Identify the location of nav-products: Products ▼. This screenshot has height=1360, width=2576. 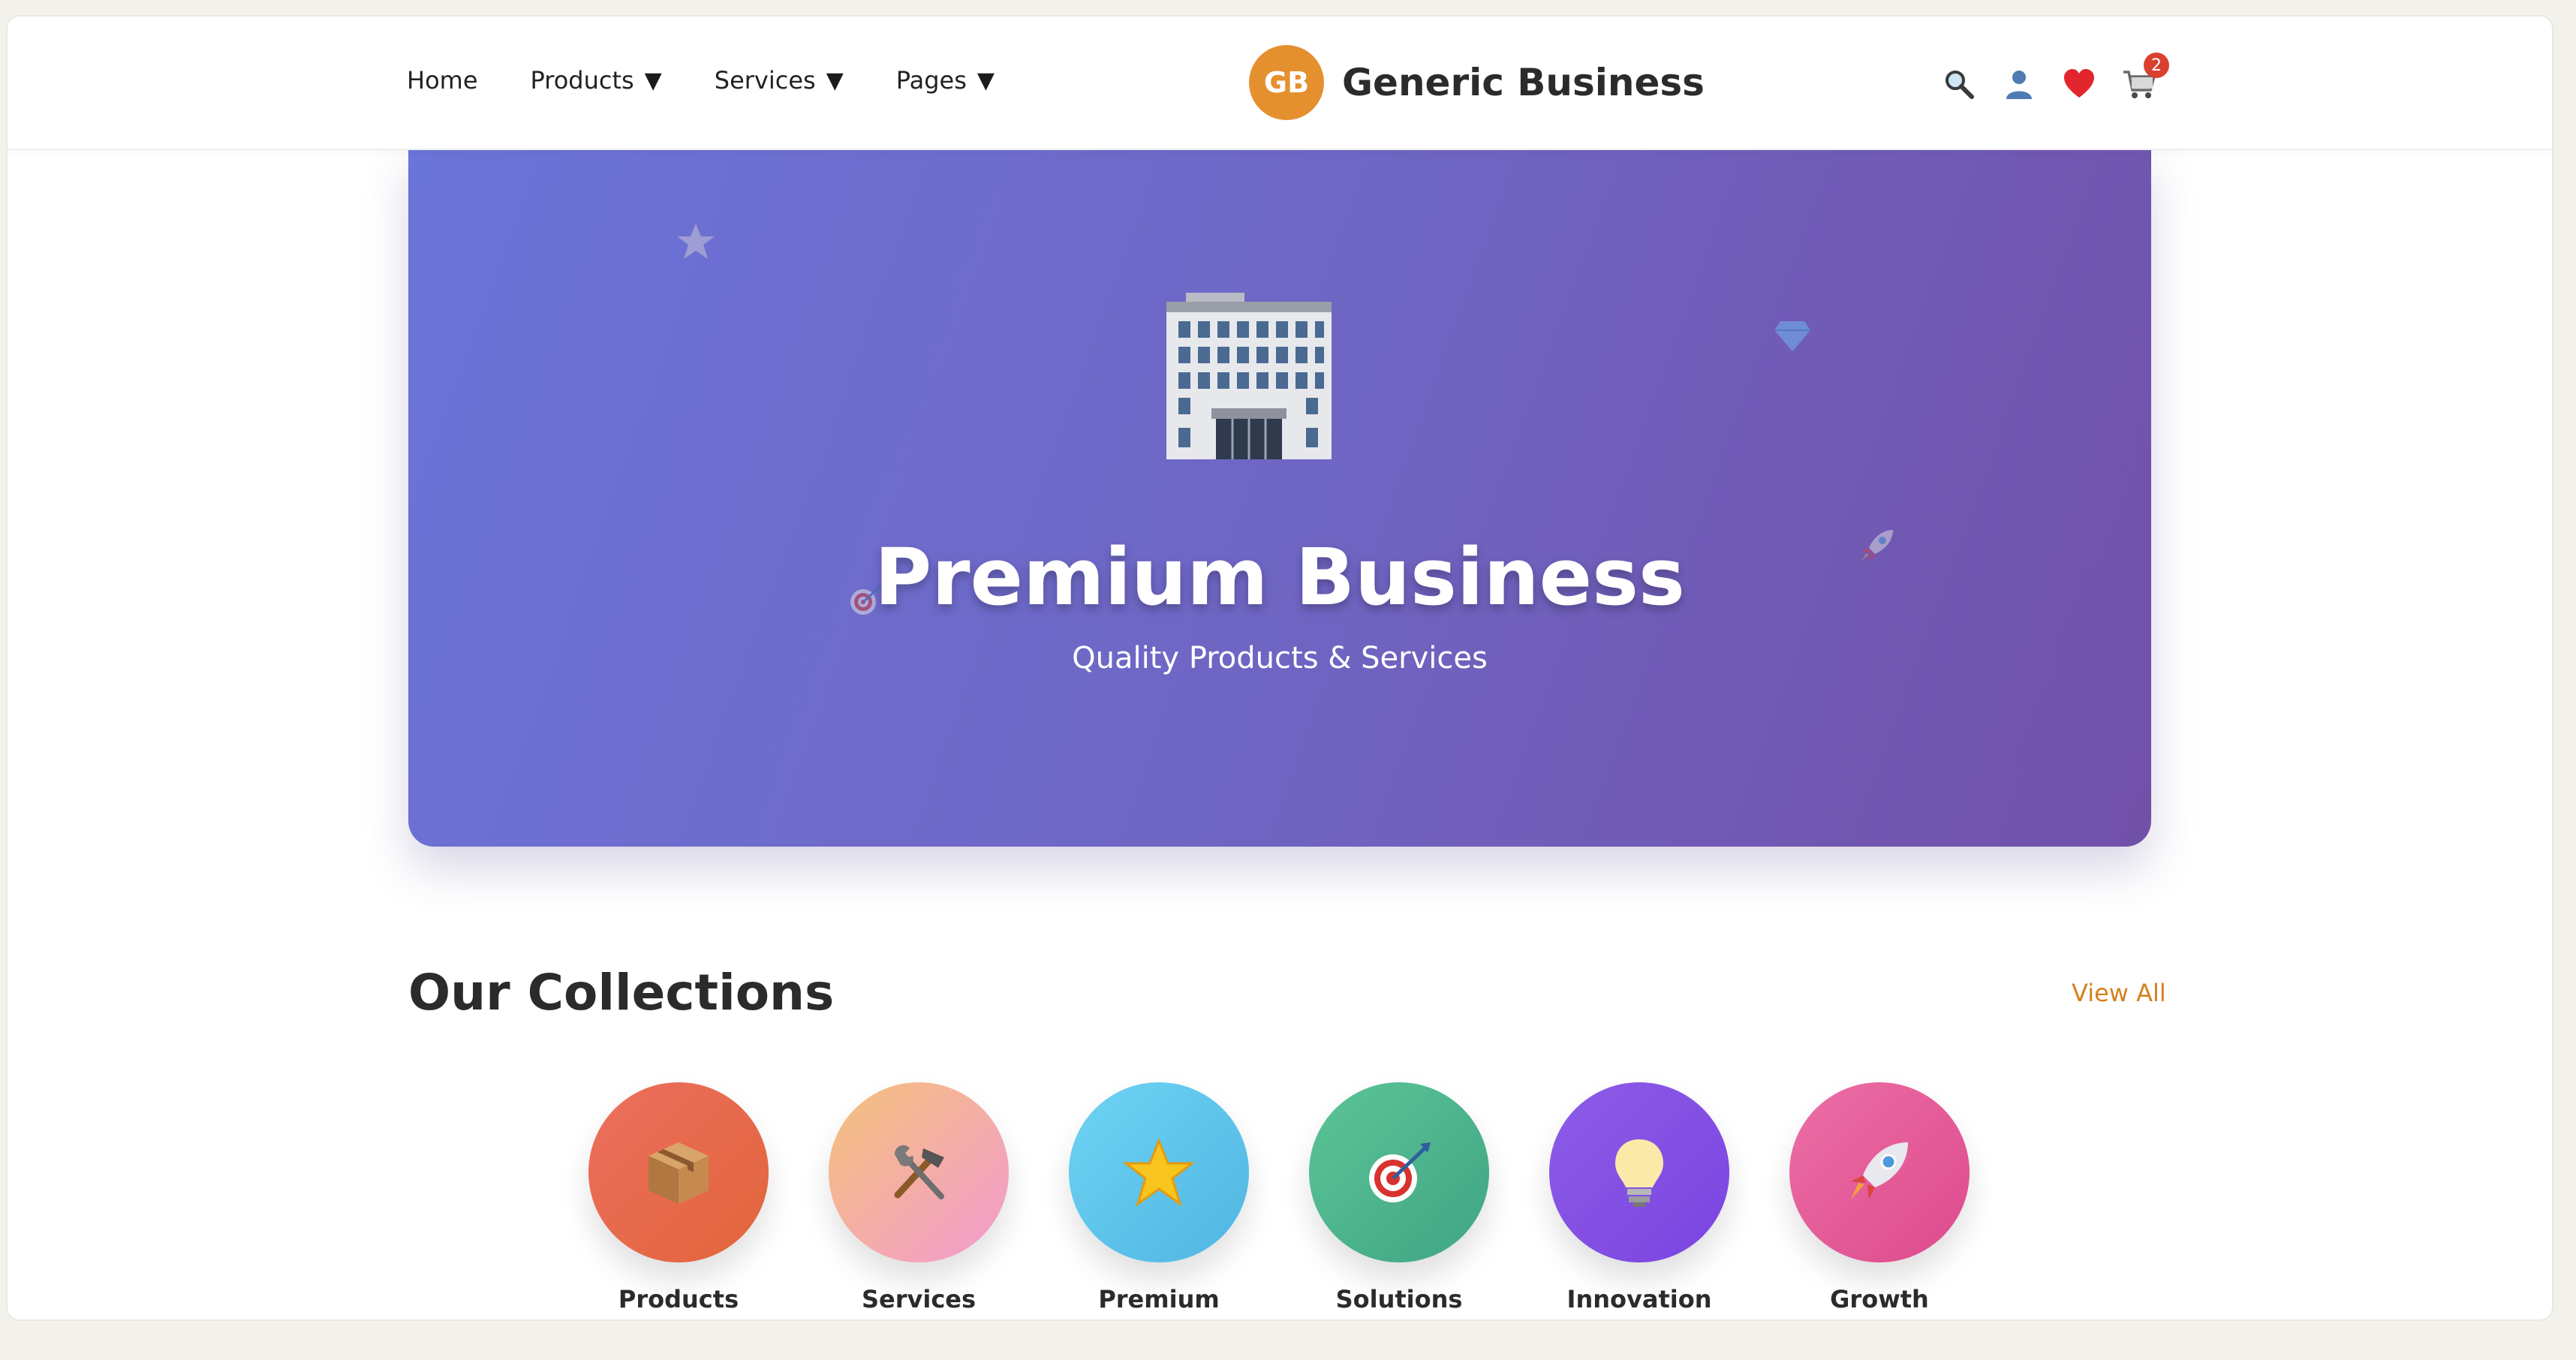
(596, 80).